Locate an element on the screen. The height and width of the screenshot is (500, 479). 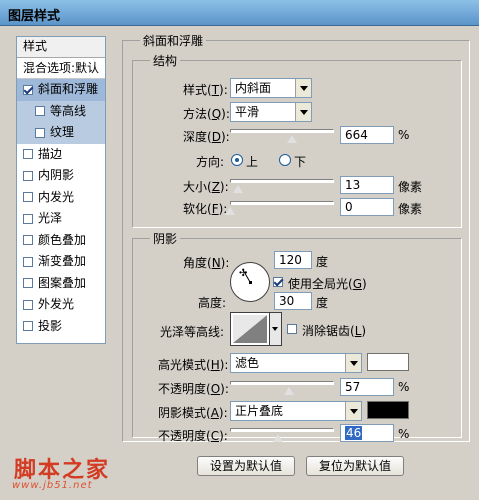
highlight-mode-select: 滤色 is located at coordinates (296, 363).